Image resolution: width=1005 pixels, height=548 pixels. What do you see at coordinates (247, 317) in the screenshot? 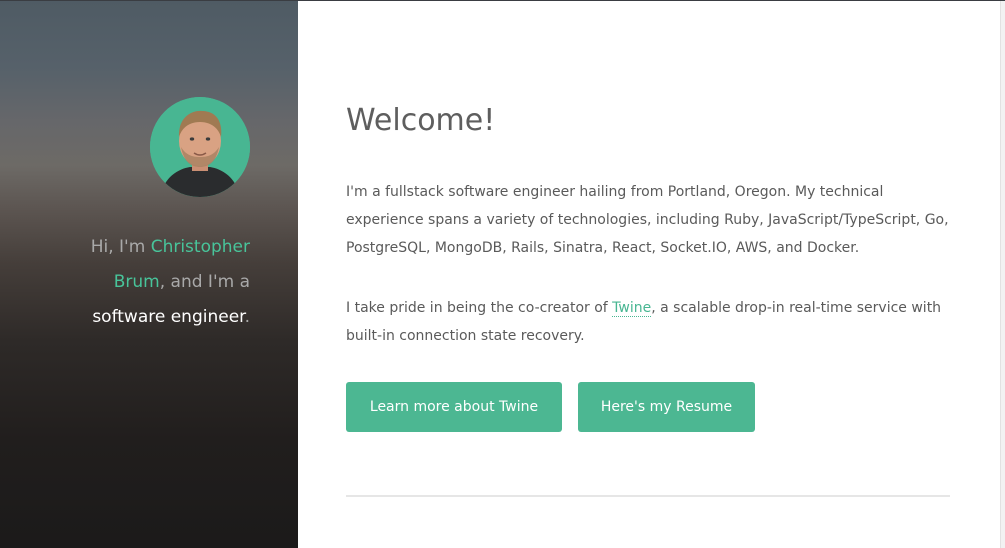
I see `intro-end: .` at bounding box center [247, 317].